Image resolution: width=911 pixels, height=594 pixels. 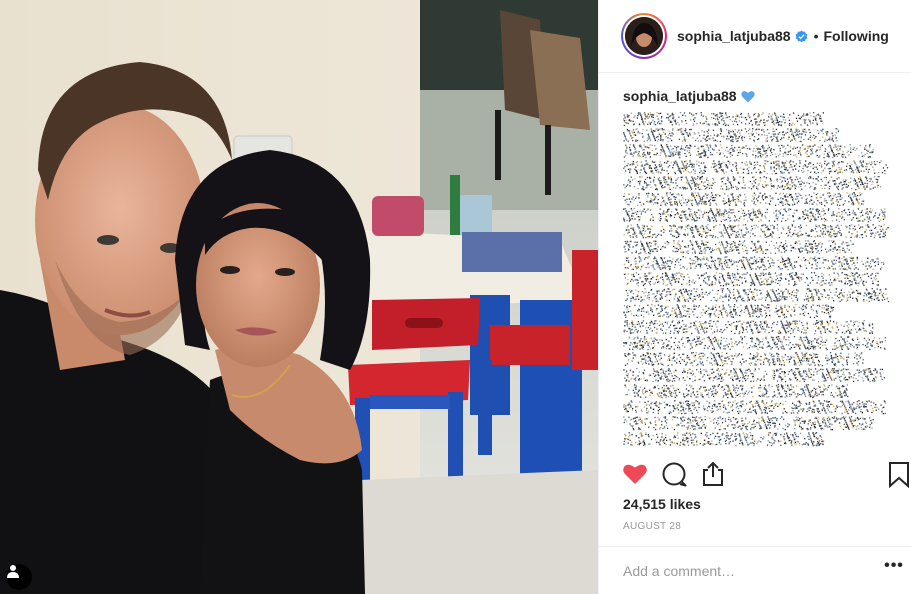 What do you see at coordinates (734, 36) in the screenshot?
I see `author-username: sophia_latjuba88` at bounding box center [734, 36].